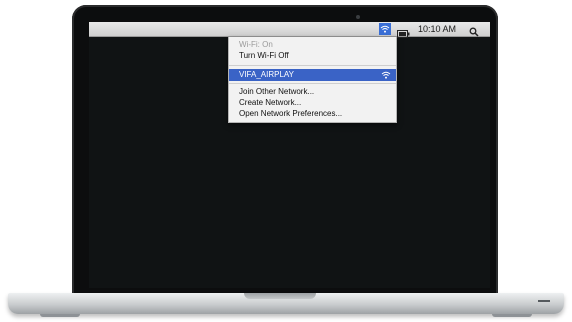  I want to click on sleep-indicator, so click(544, 301).